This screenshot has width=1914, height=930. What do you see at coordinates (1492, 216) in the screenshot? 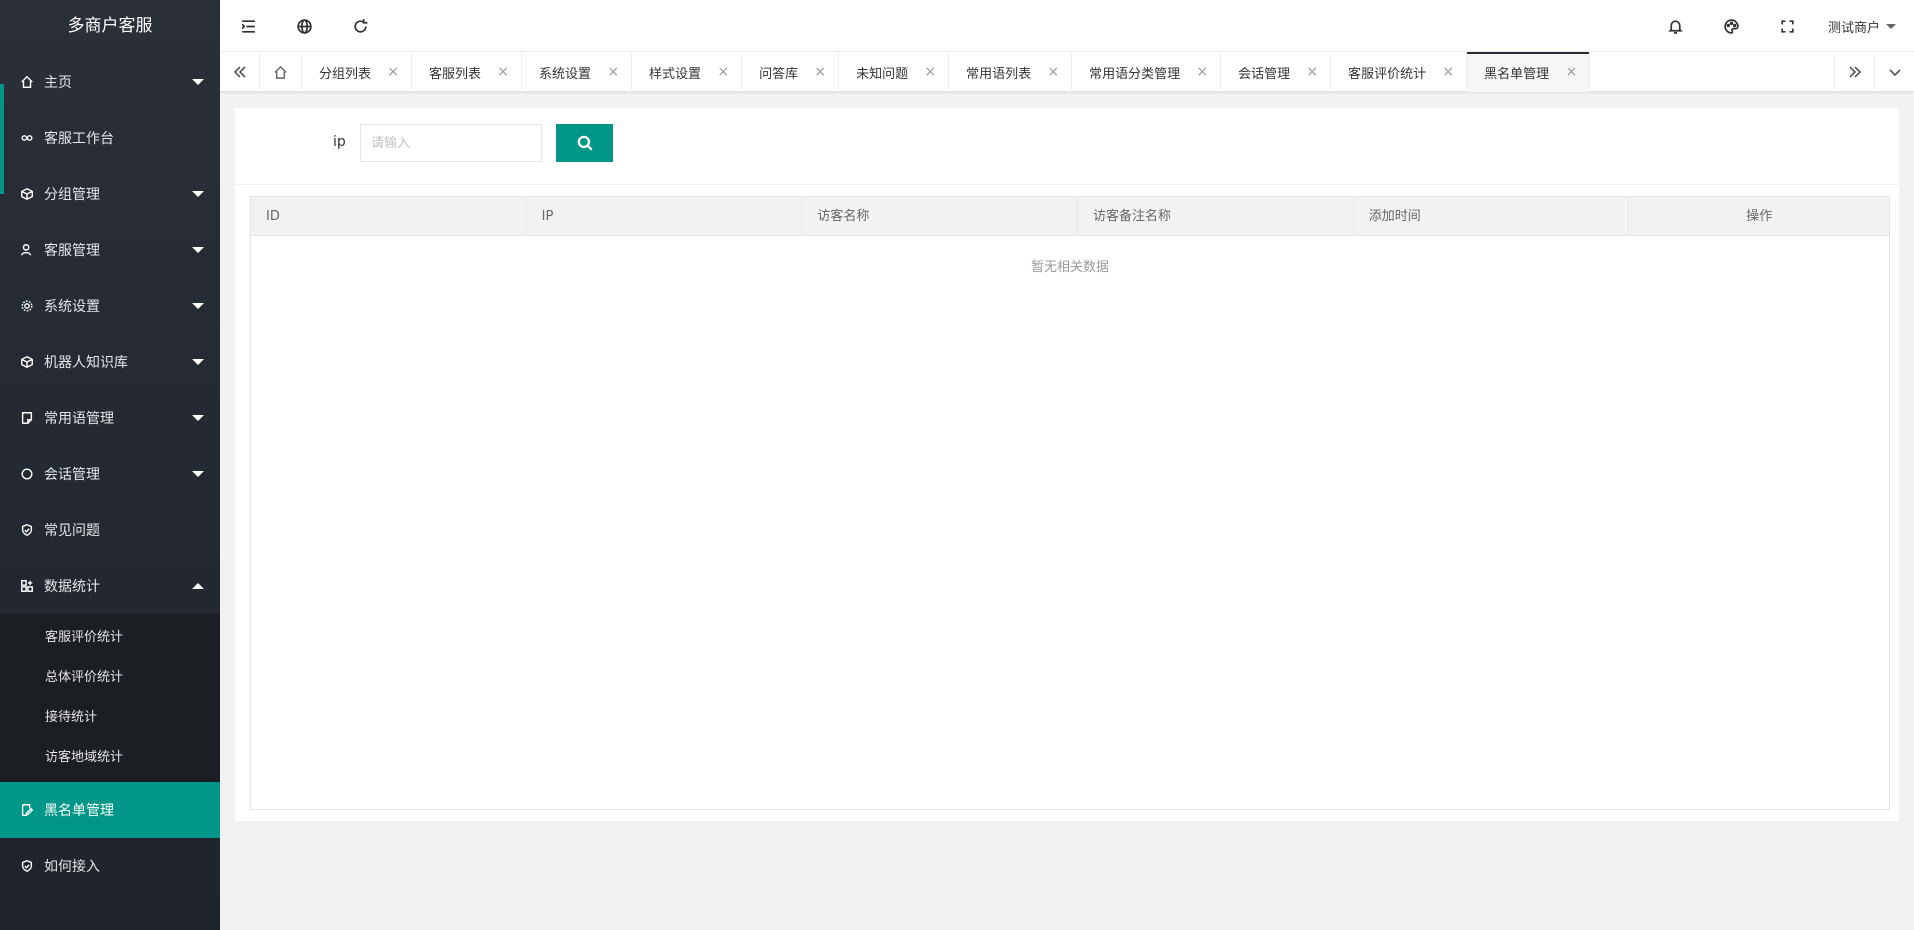
I see `column-header-added-time: 添加时间` at bounding box center [1492, 216].